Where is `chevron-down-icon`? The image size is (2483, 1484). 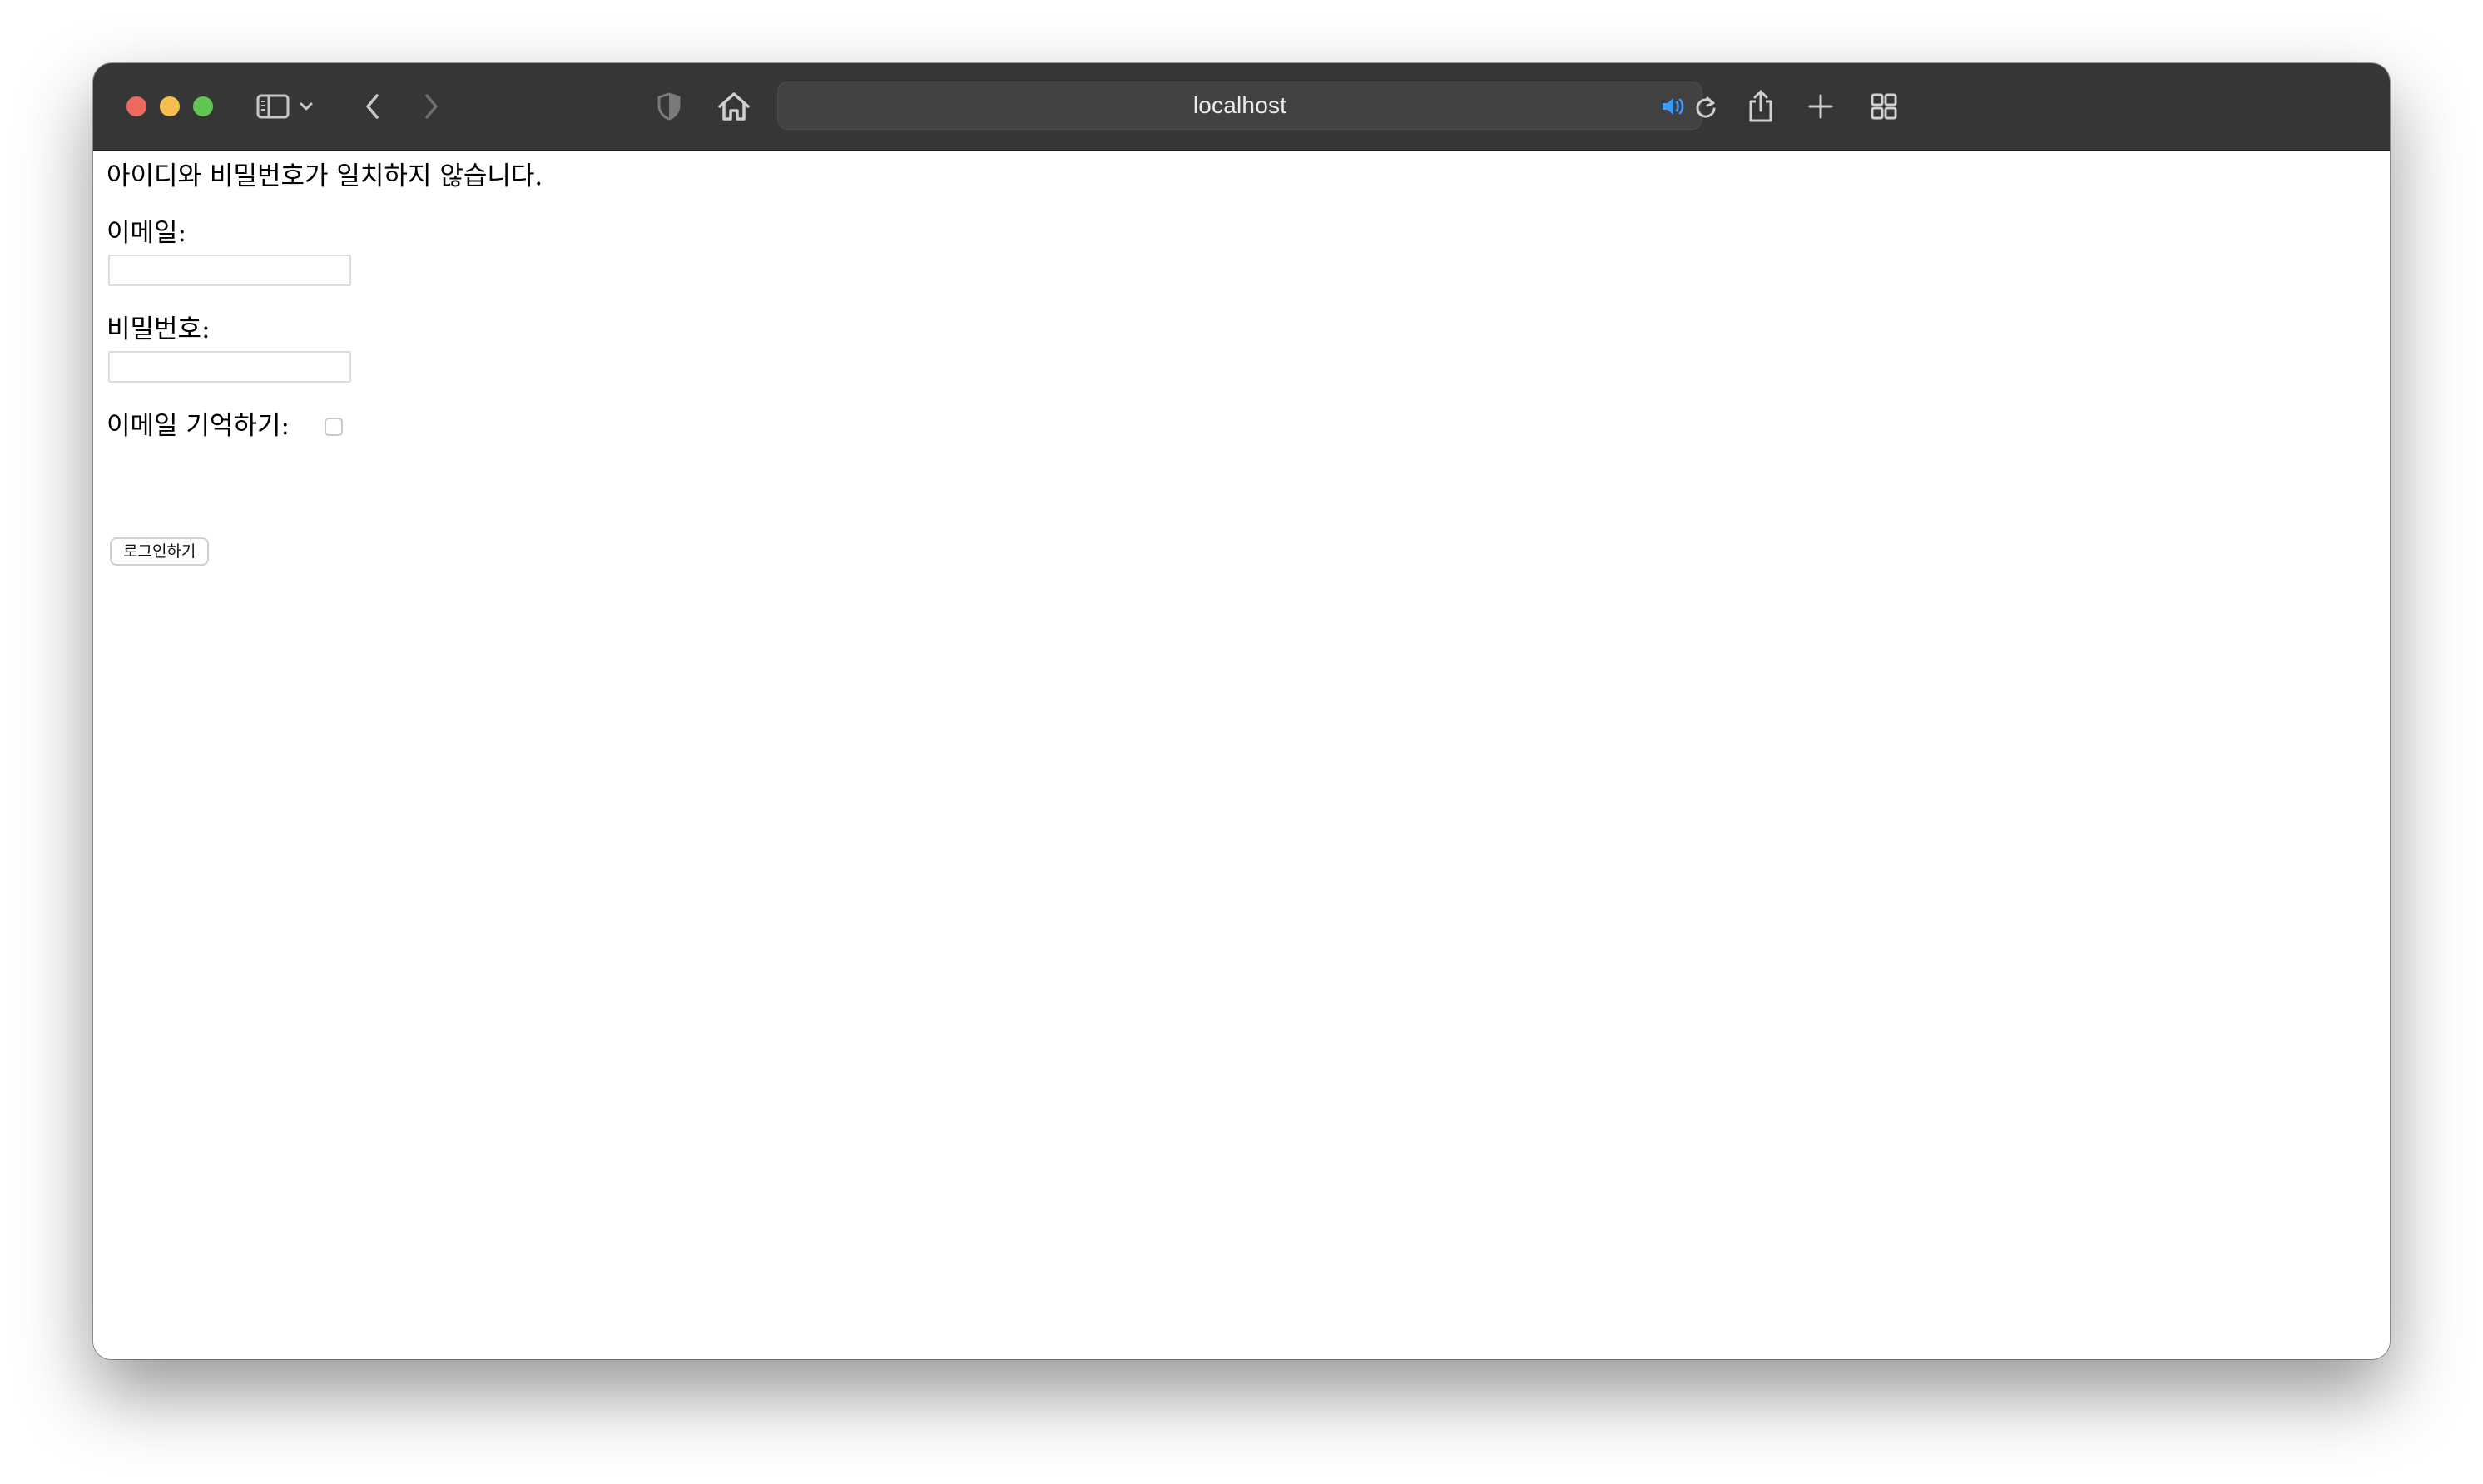
chevron-down-icon is located at coordinates (306, 106).